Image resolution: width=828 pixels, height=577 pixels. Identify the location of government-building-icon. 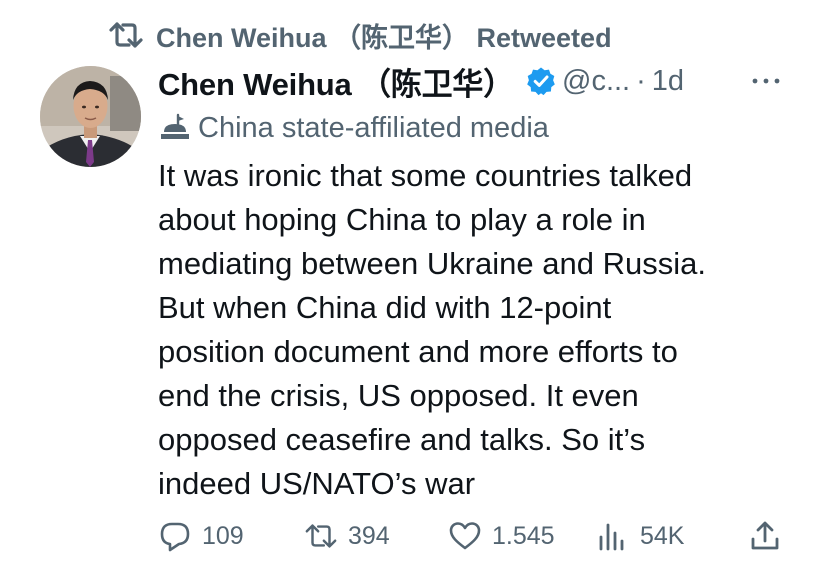
(175, 126).